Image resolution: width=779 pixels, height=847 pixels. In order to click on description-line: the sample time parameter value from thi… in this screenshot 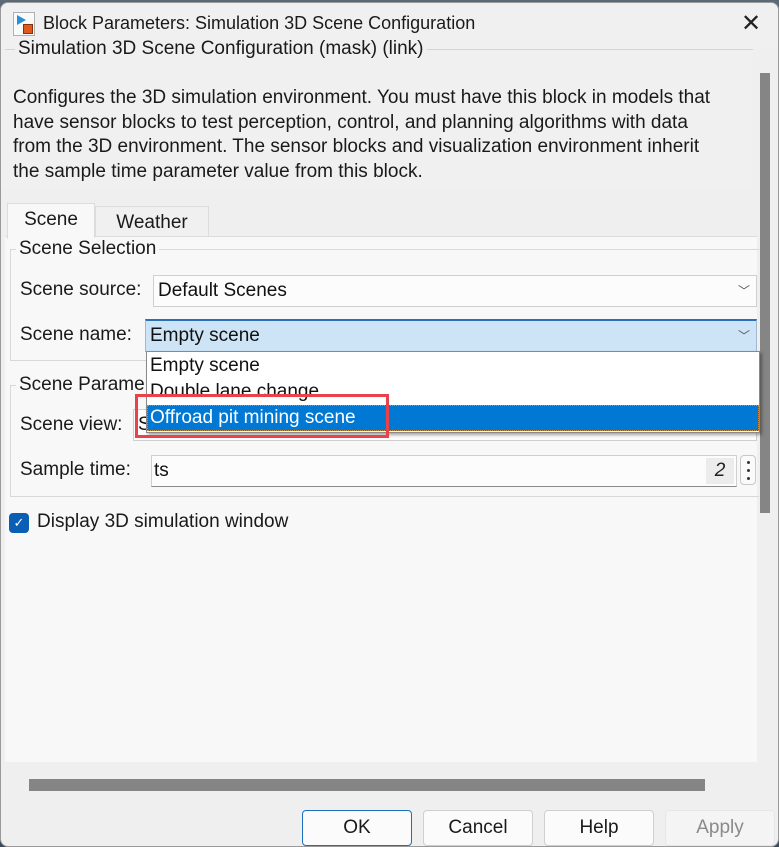, I will do `click(218, 171)`.